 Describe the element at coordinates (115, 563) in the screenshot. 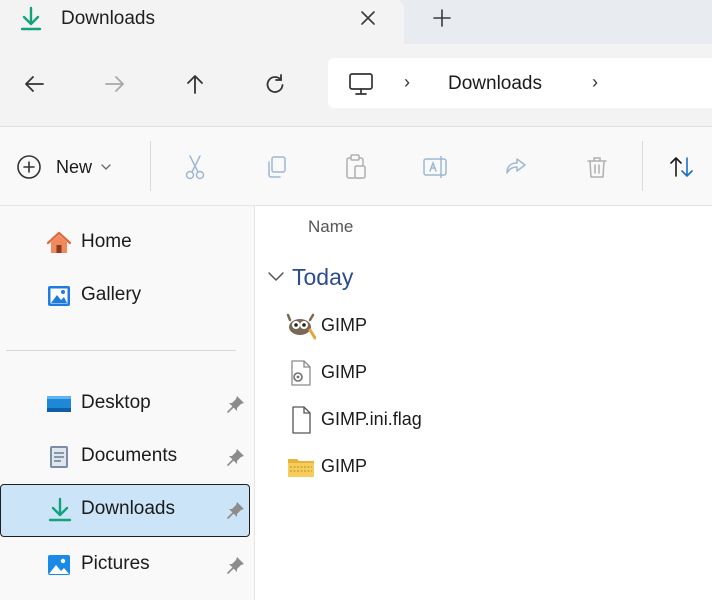

I see `sidebar-item-label: Pictures` at that location.